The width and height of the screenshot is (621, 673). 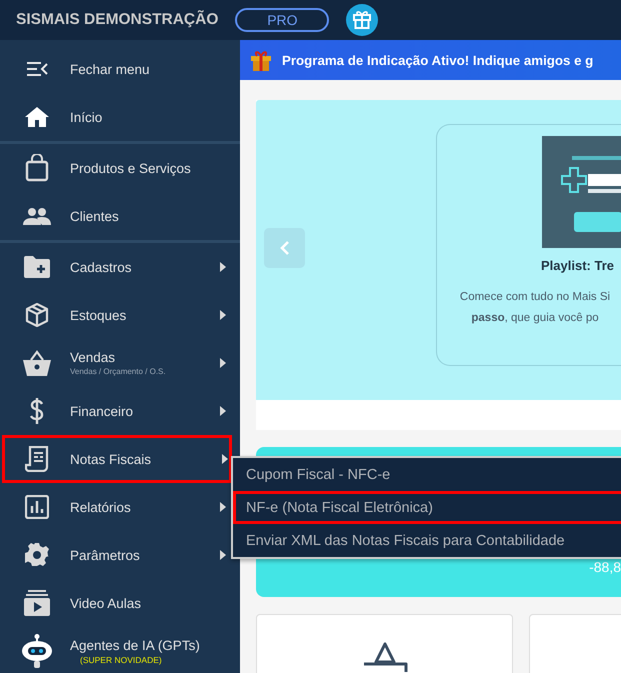 What do you see at coordinates (535, 308) in the screenshot?
I see `video-description: Comece com tudo no Mais Si passo, que guia você po` at bounding box center [535, 308].